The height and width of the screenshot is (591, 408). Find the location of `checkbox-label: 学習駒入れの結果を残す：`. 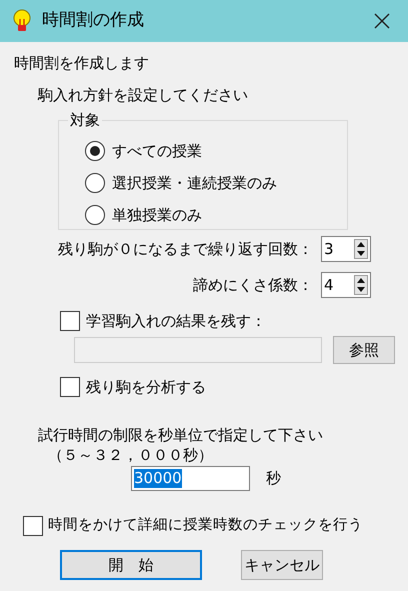

checkbox-label: 学習駒入れの結果を残す： is located at coordinates (176, 321).